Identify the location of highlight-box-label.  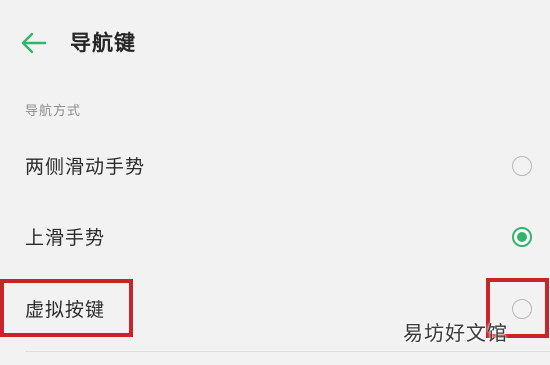
(66, 308).